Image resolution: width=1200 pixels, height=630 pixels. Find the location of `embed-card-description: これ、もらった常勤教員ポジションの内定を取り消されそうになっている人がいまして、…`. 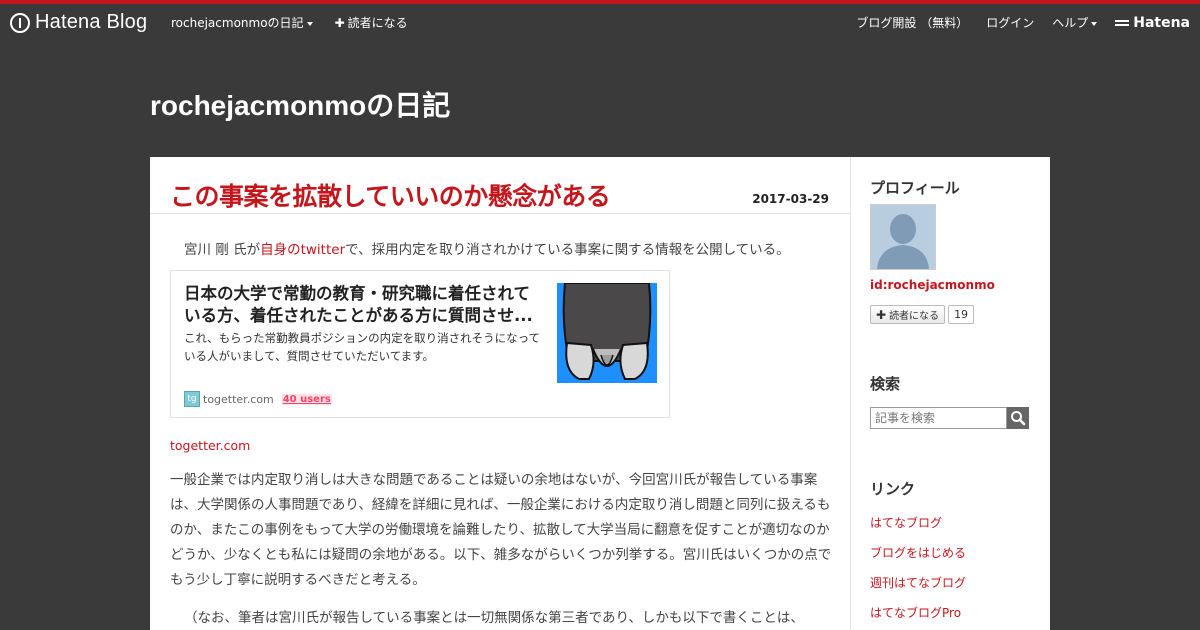

embed-card-description: これ、もらった常勤教員ポジションの内定を取り消されそうになっている人がいまして、… is located at coordinates (362, 347).